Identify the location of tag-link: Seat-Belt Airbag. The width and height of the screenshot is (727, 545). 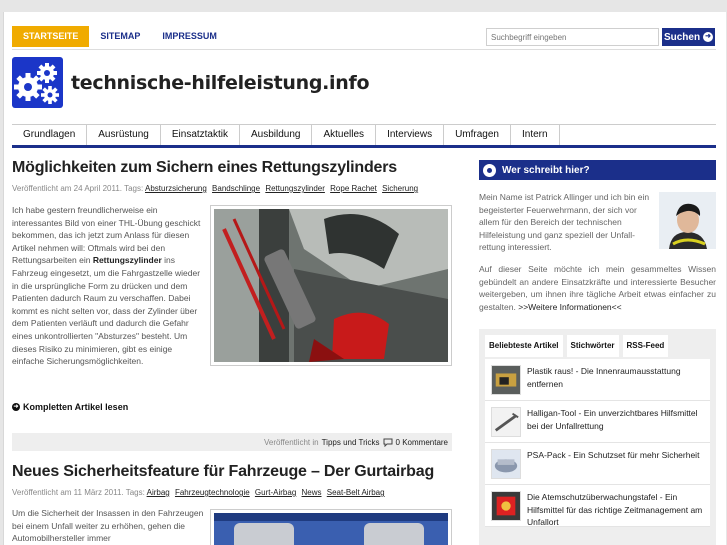
(356, 492).